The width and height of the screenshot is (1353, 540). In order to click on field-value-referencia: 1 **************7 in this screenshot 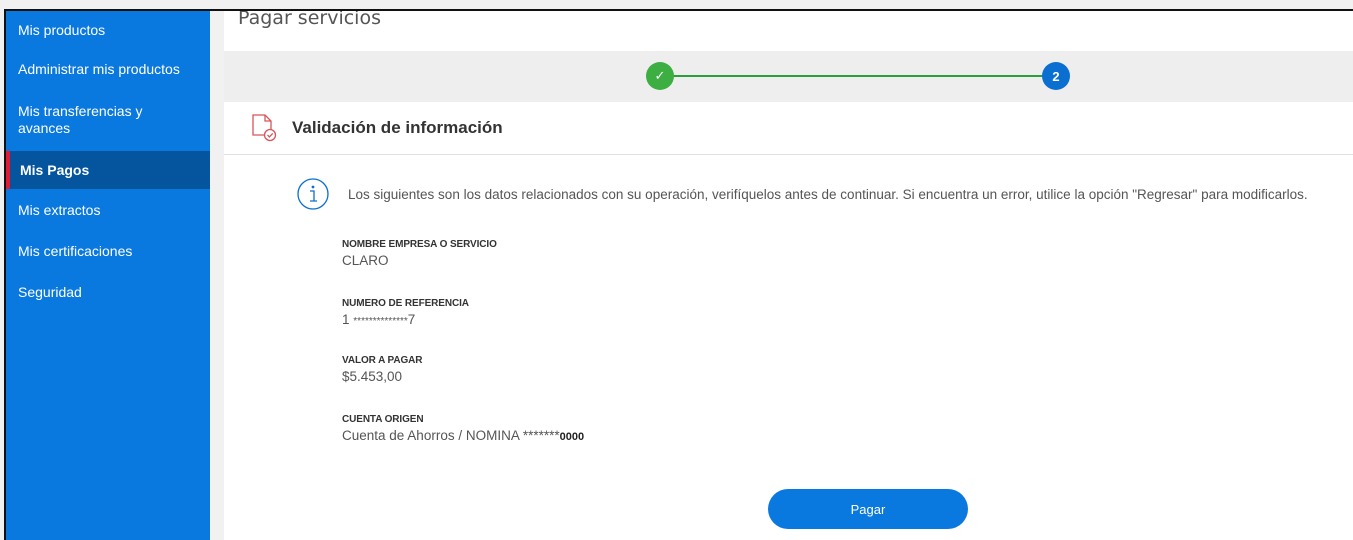, I will do `click(379, 319)`.